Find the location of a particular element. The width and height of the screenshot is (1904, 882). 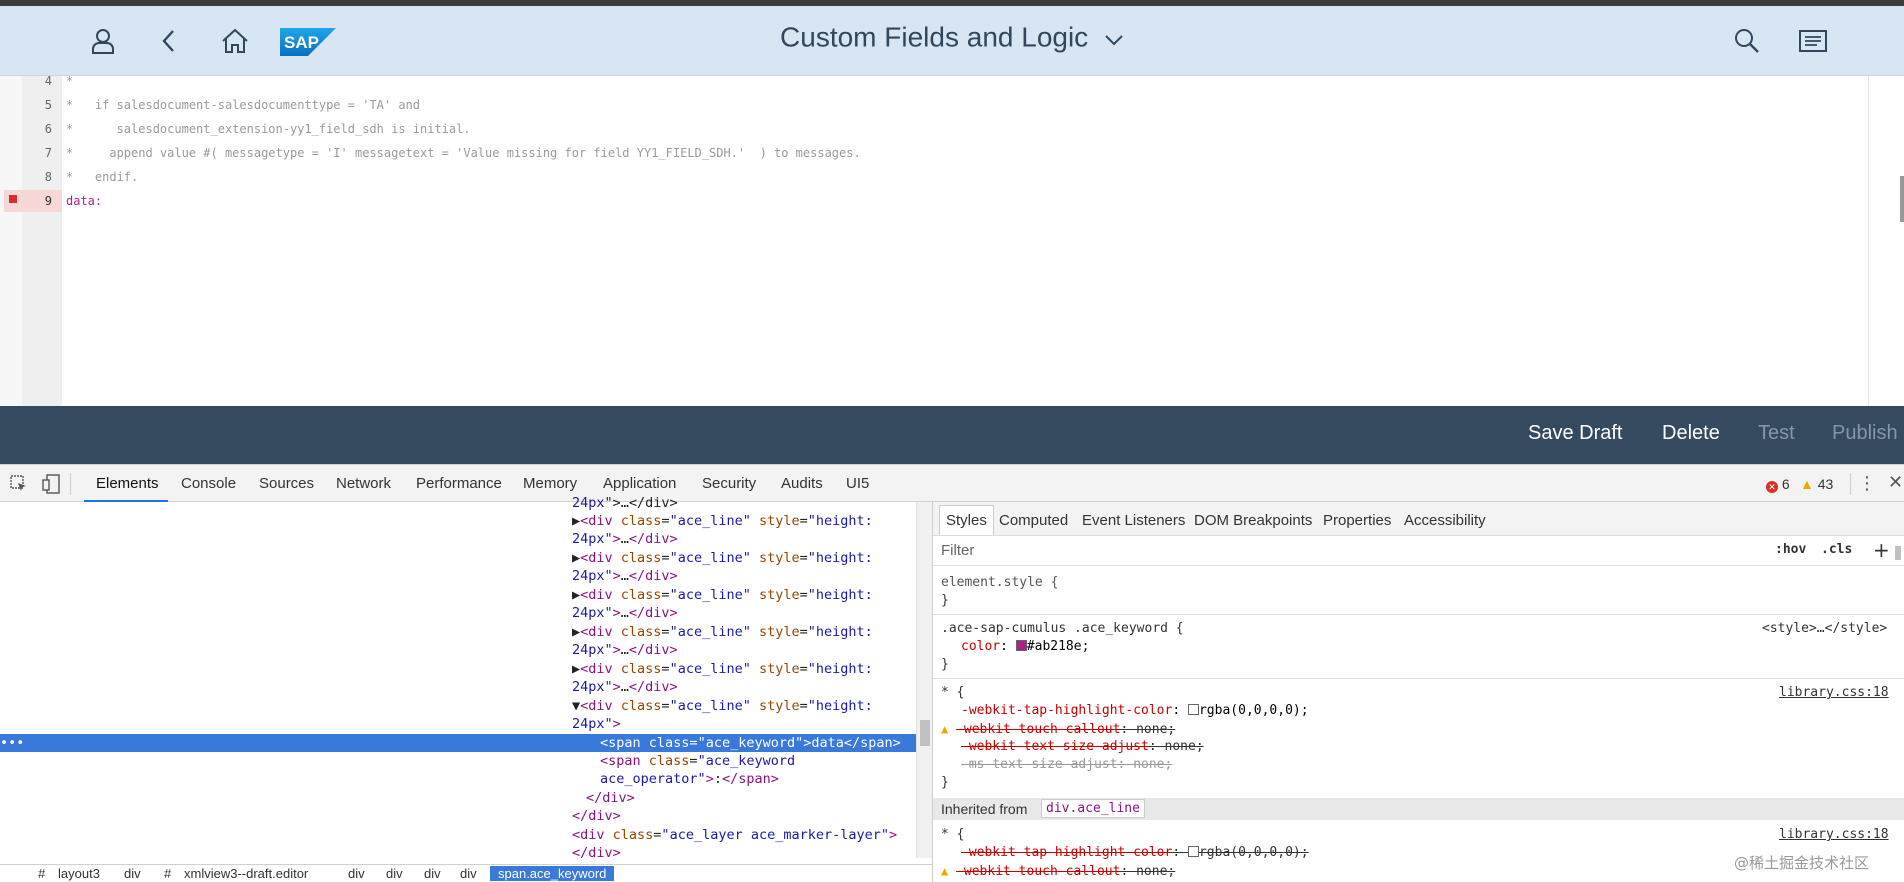

css-declaration: color: #ab218e; is located at coordinates (1025, 647).